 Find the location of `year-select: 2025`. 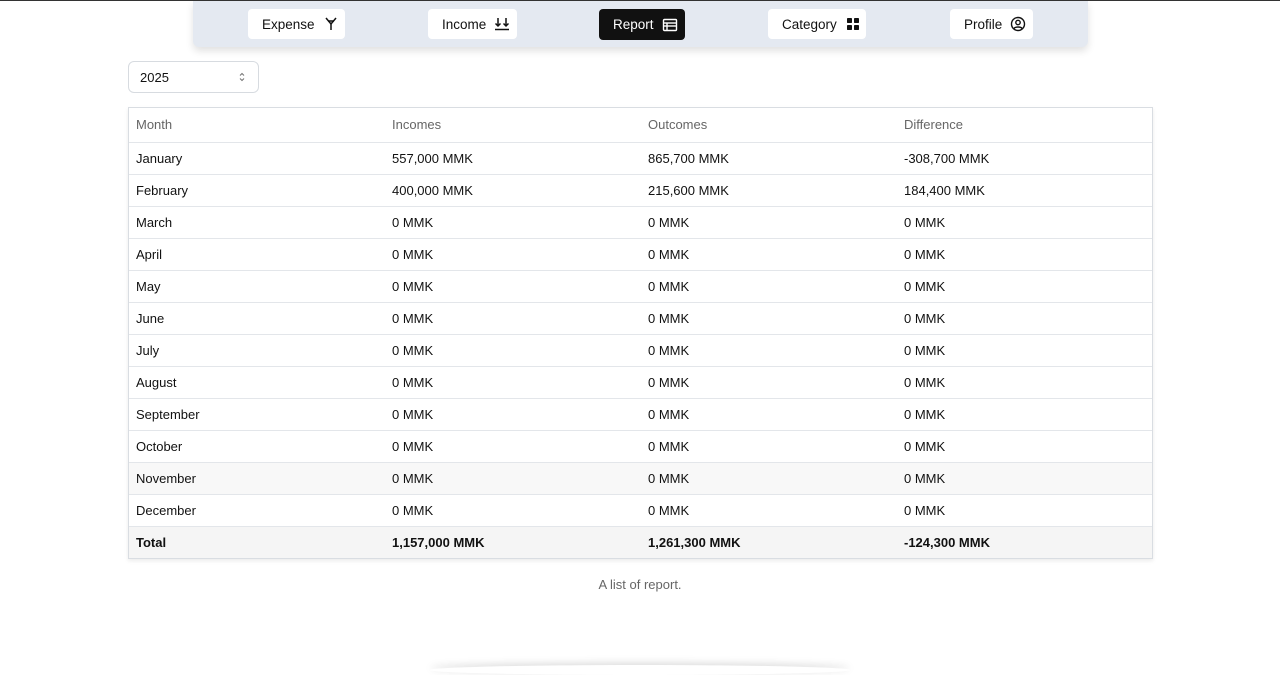

year-select: 2025 is located at coordinates (193, 77).